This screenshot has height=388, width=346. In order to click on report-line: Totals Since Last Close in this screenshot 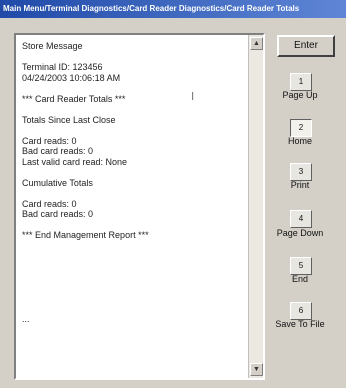, I will do `click(69, 119)`.